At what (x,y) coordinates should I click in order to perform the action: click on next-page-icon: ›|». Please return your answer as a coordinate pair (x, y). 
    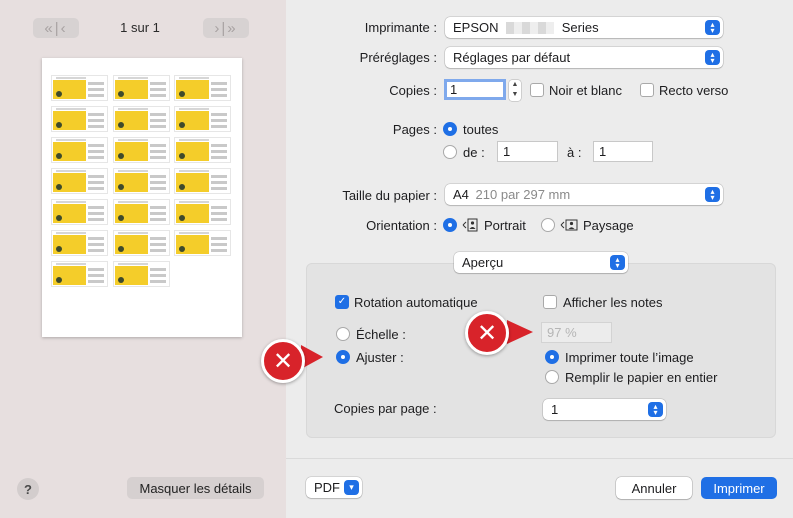
    Looking at the image, I should click on (226, 28).